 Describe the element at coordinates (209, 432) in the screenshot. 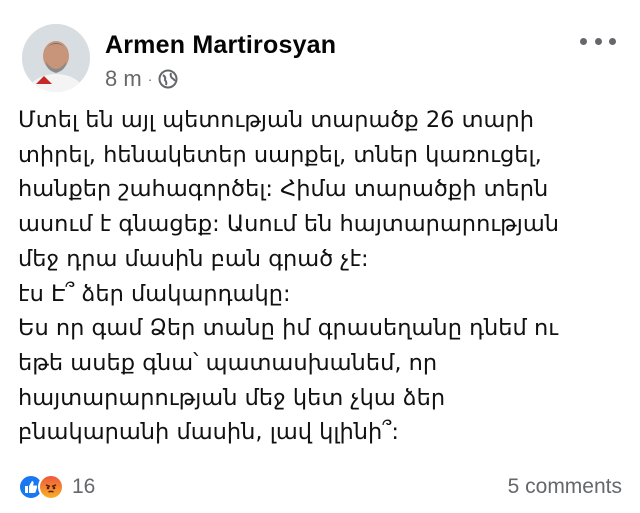

I see `post-body-line: բնակարանի մասին, լավ կլինի՞:` at that location.